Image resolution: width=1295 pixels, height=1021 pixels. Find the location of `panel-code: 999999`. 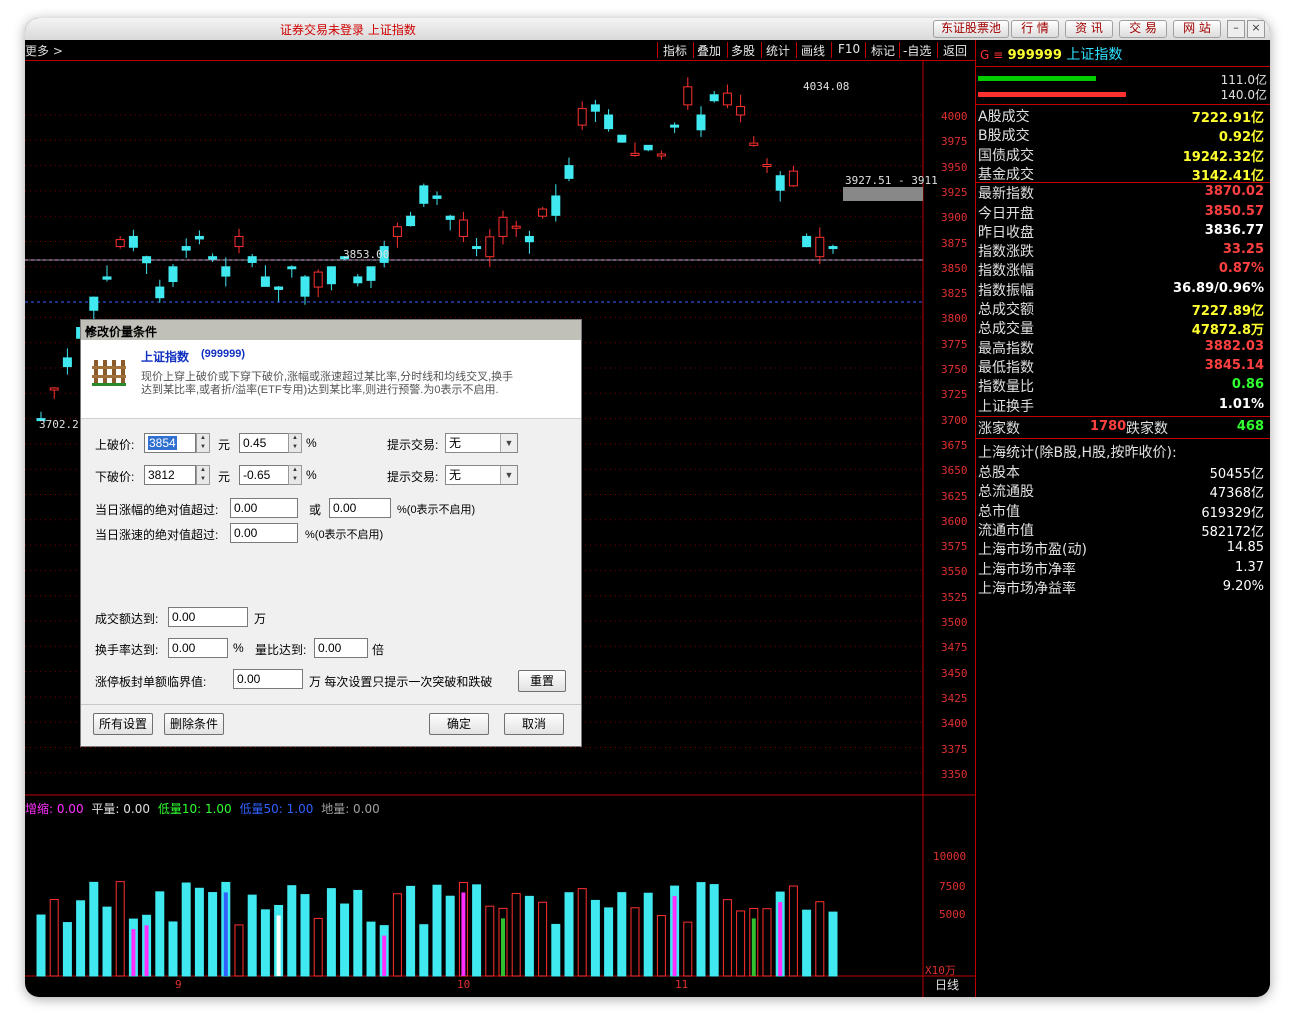

panel-code: 999999 is located at coordinates (1034, 55).